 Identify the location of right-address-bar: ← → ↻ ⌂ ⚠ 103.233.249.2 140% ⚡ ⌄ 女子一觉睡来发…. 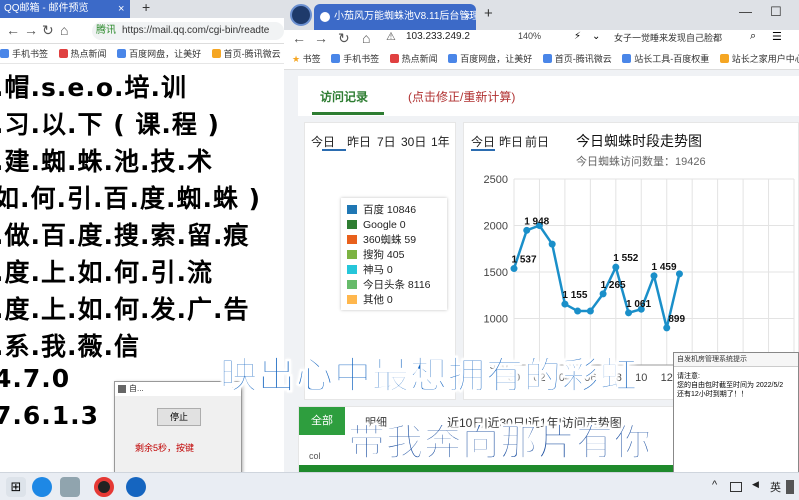
(541, 39).